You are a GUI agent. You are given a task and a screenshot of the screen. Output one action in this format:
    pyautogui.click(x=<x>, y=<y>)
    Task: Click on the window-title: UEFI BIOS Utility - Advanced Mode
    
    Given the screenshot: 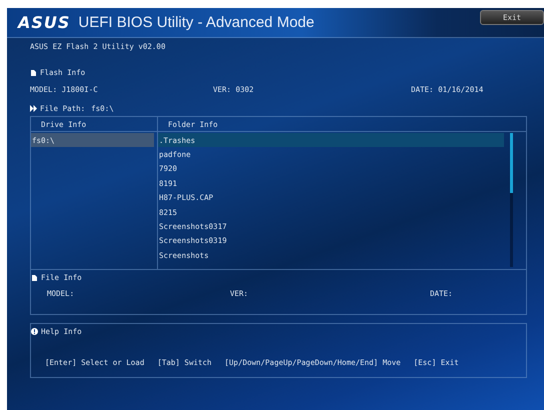 What is the action you would take?
    pyautogui.click(x=197, y=22)
    